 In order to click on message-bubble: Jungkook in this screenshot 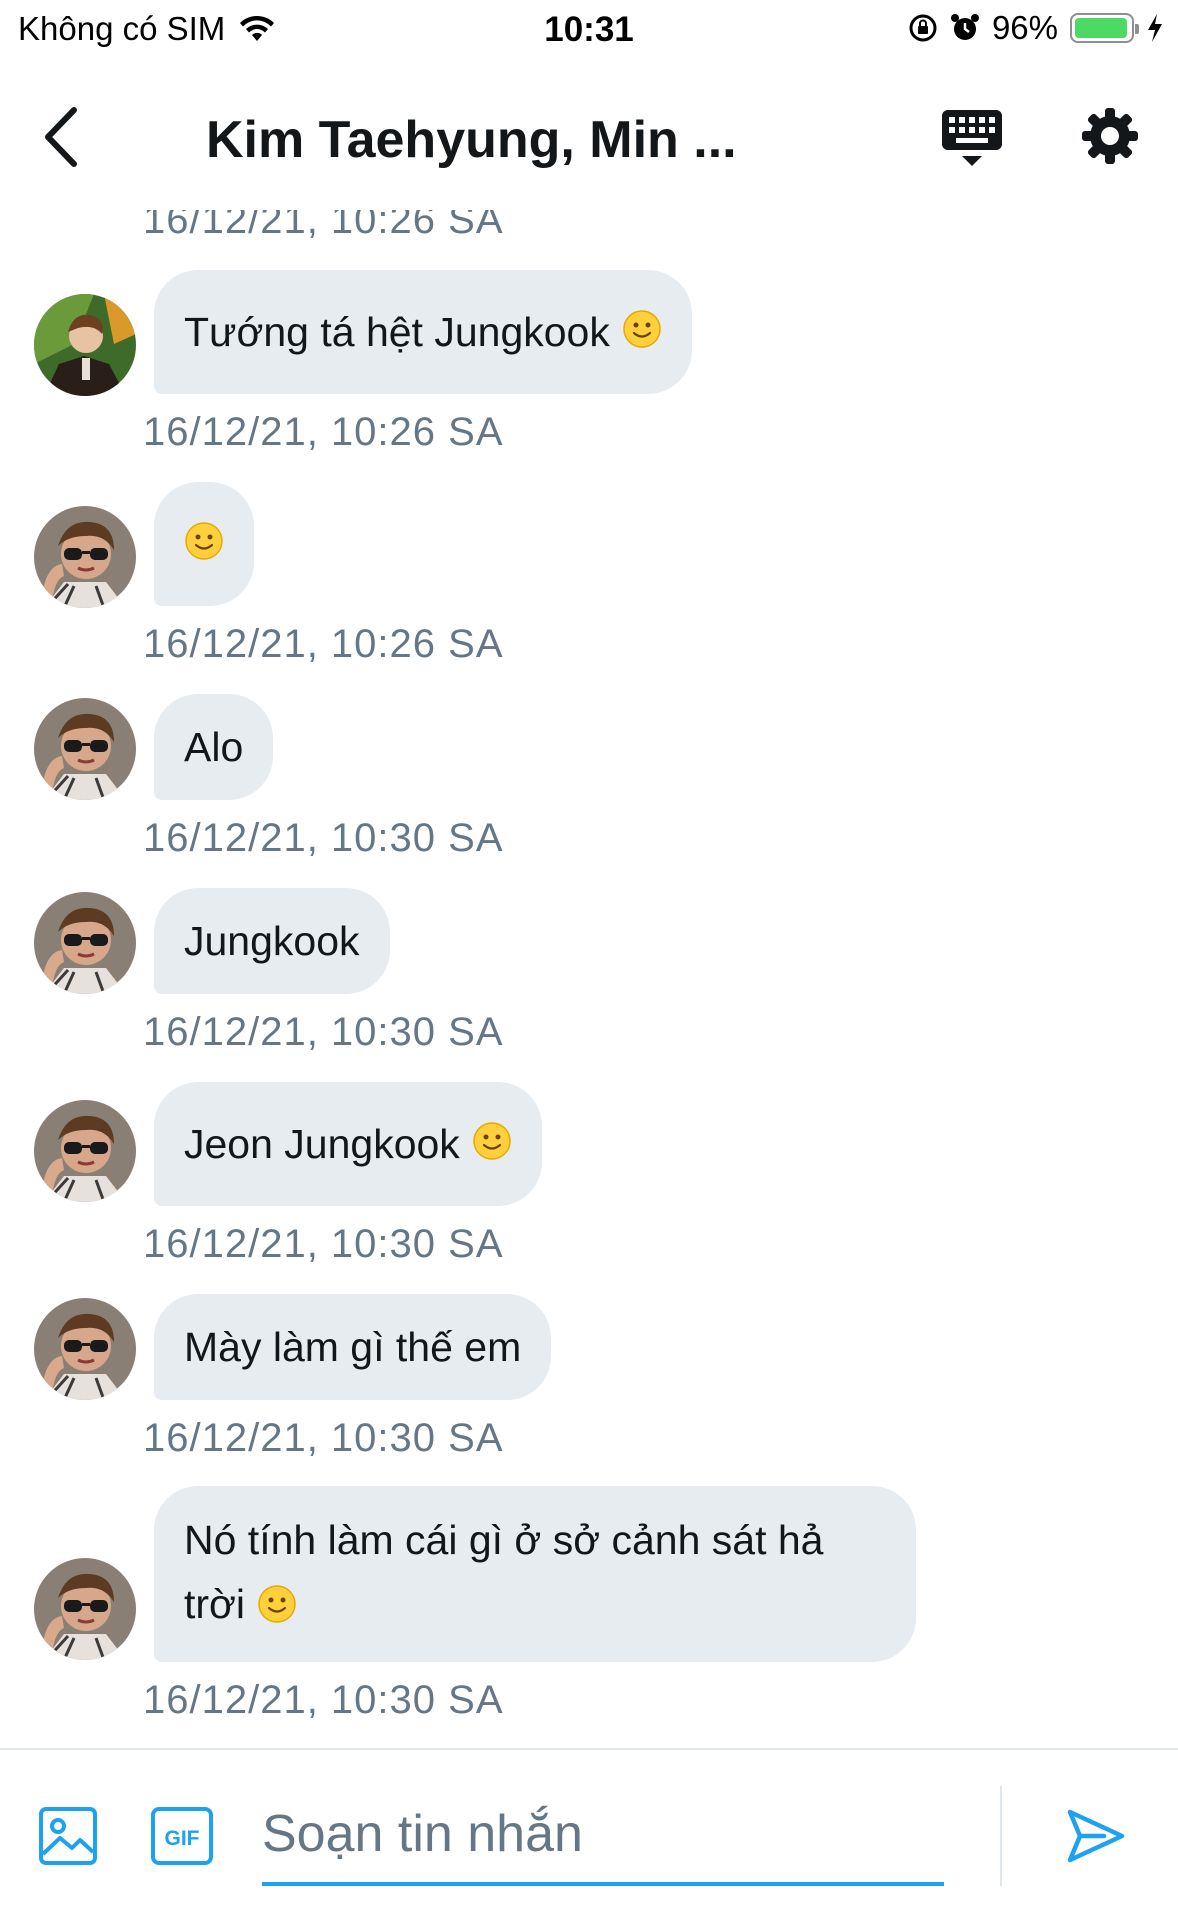, I will do `click(272, 941)`.